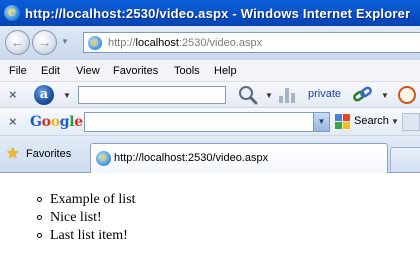  Describe the element at coordinates (88, 71) in the screenshot. I see `menu-view: View` at that location.